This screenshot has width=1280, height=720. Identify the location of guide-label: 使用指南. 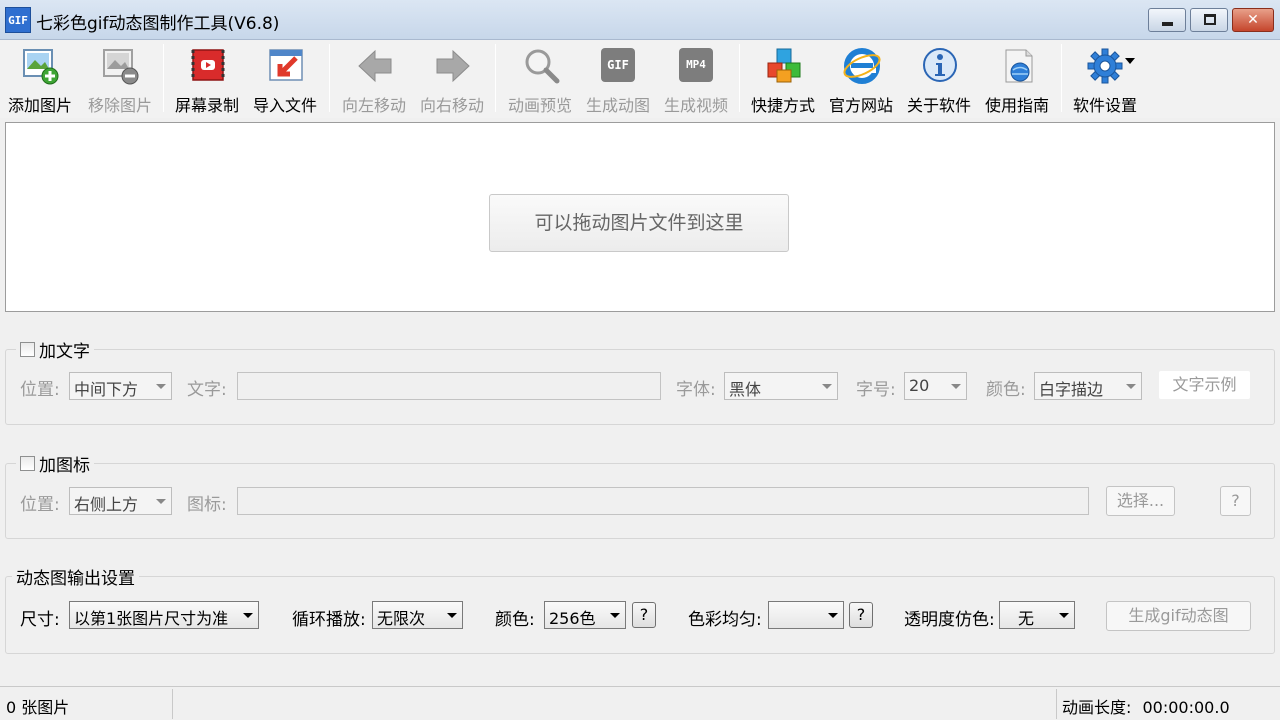
(1016, 105).